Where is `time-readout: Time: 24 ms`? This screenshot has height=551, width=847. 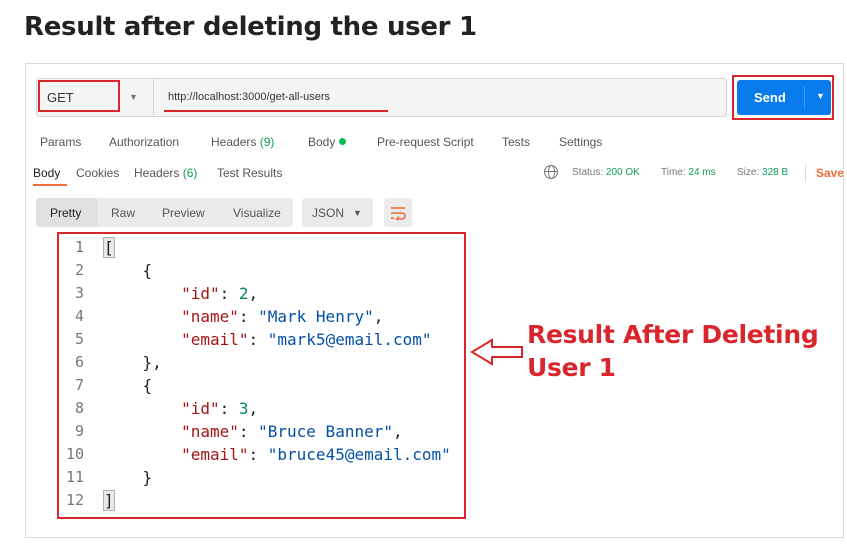 time-readout: Time: 24 ms is located at coordinates (688, 172).